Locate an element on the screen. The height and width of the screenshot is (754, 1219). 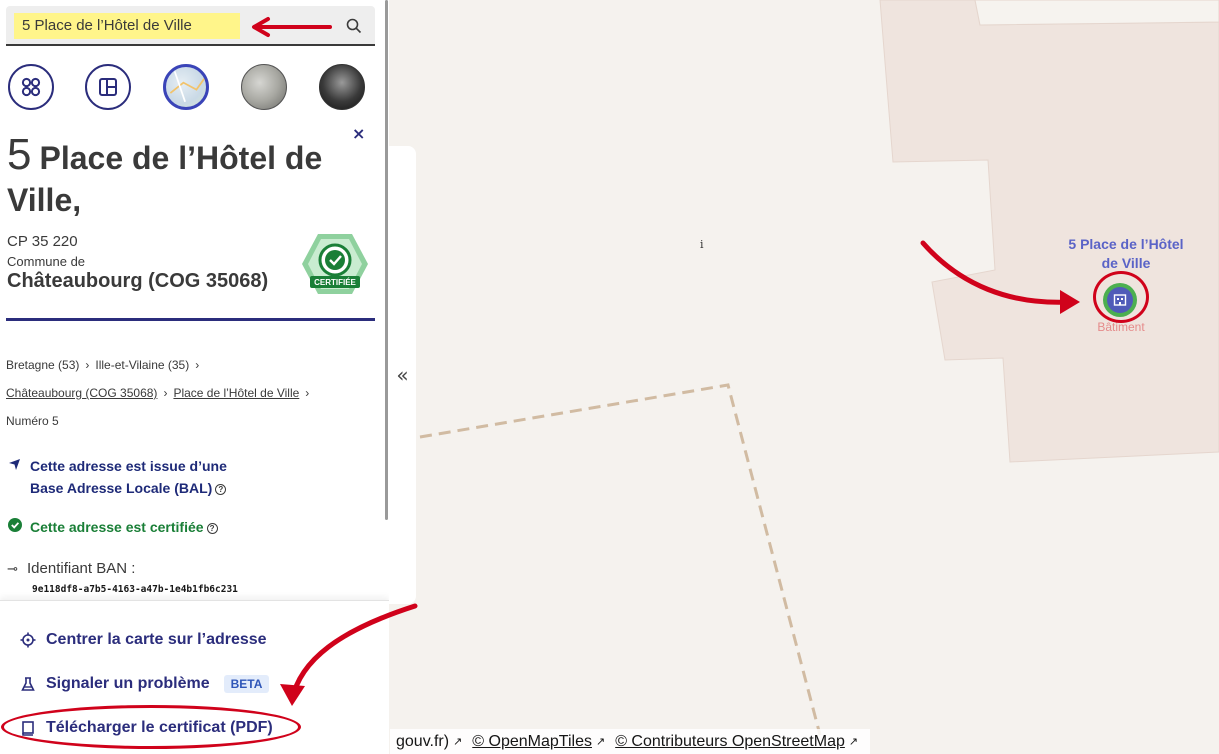
map-info-glyph: i is located at coordinates (702, 244).